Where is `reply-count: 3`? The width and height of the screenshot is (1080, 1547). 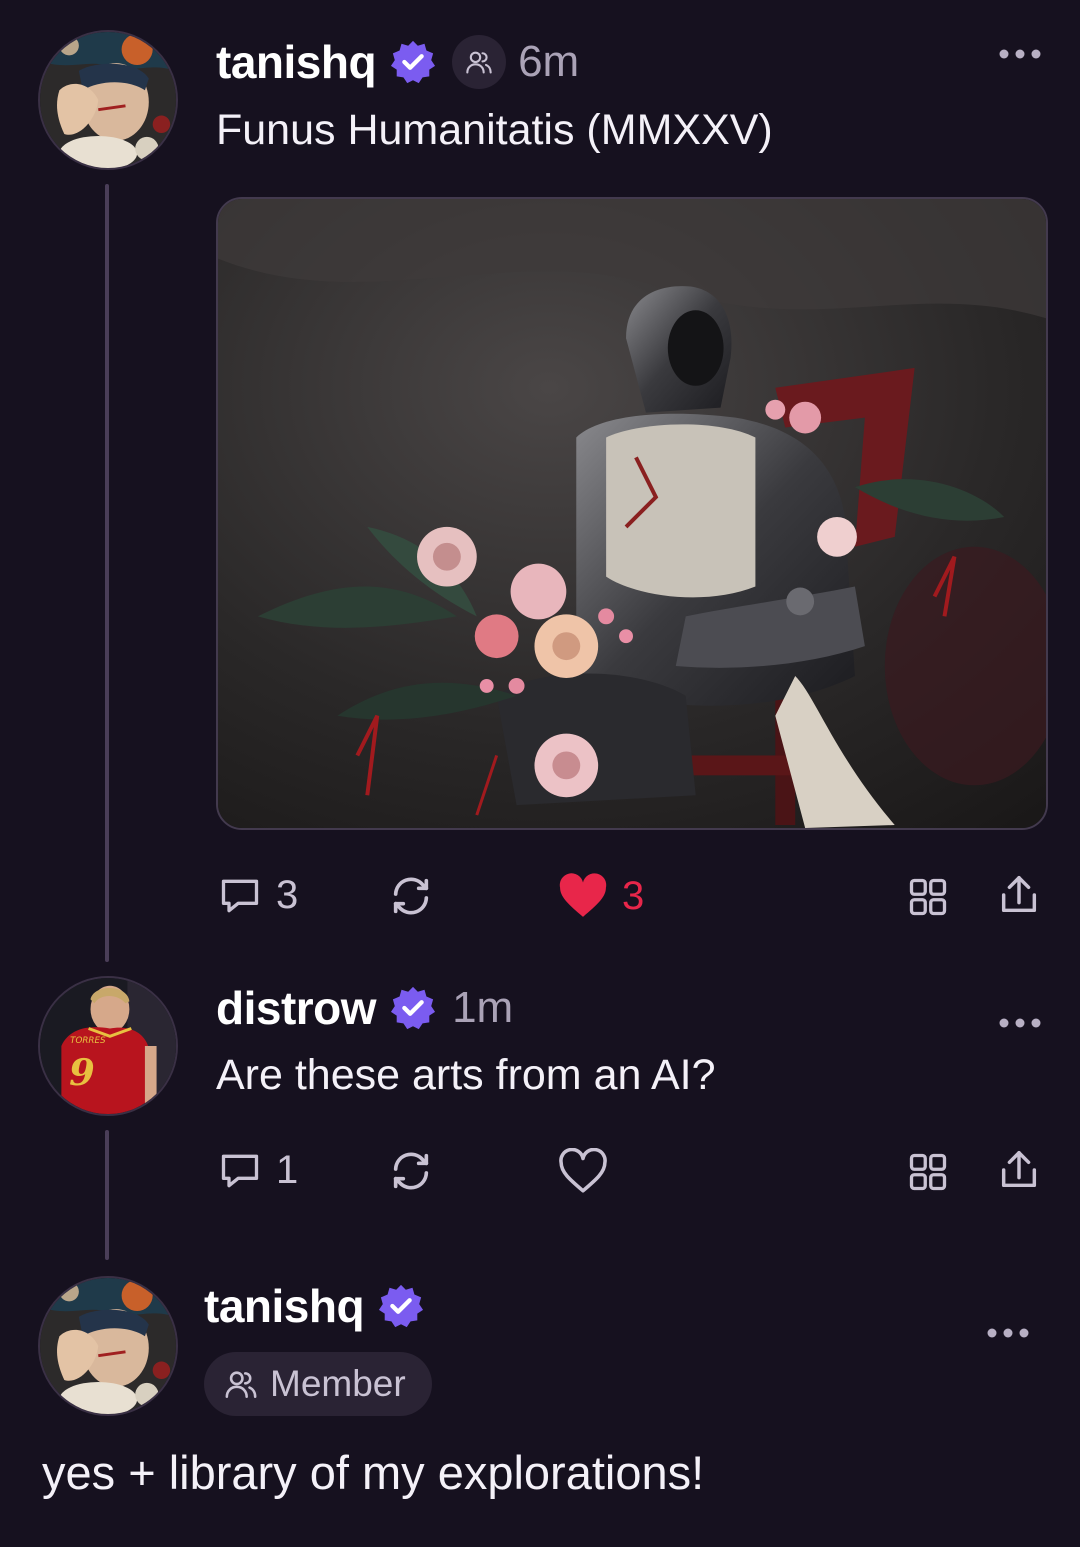 reply-count: 3 is located at coordinates (287, 895).